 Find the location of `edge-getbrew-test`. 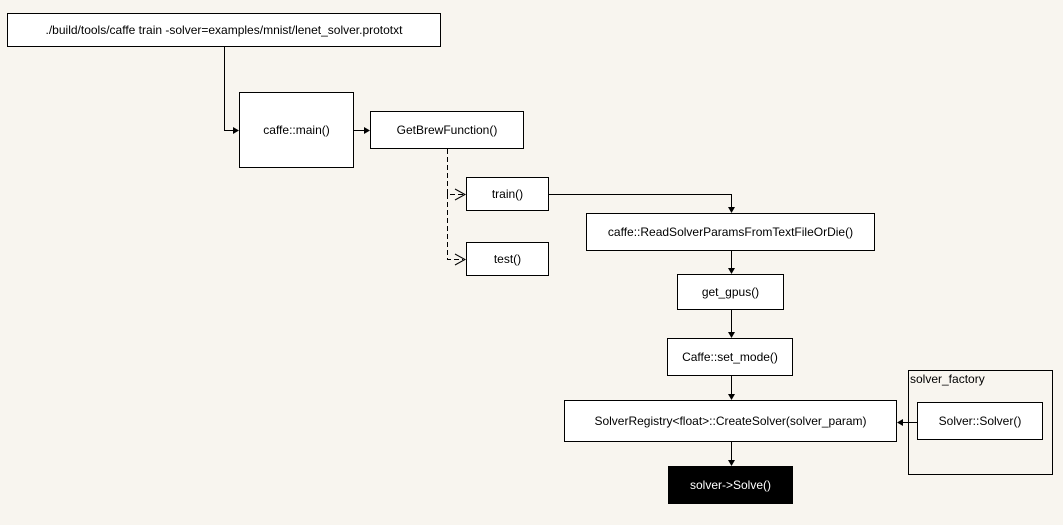

edge-getbrew-test is located at coordinates (455, 227).